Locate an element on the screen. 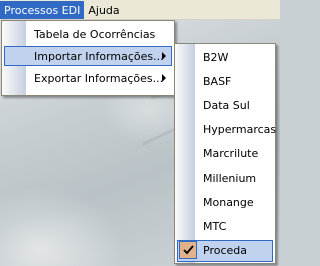 The height and width of the screenshot is (266, 320). submenu-item-proceda: Proceda is located at coordinates (225, 251).